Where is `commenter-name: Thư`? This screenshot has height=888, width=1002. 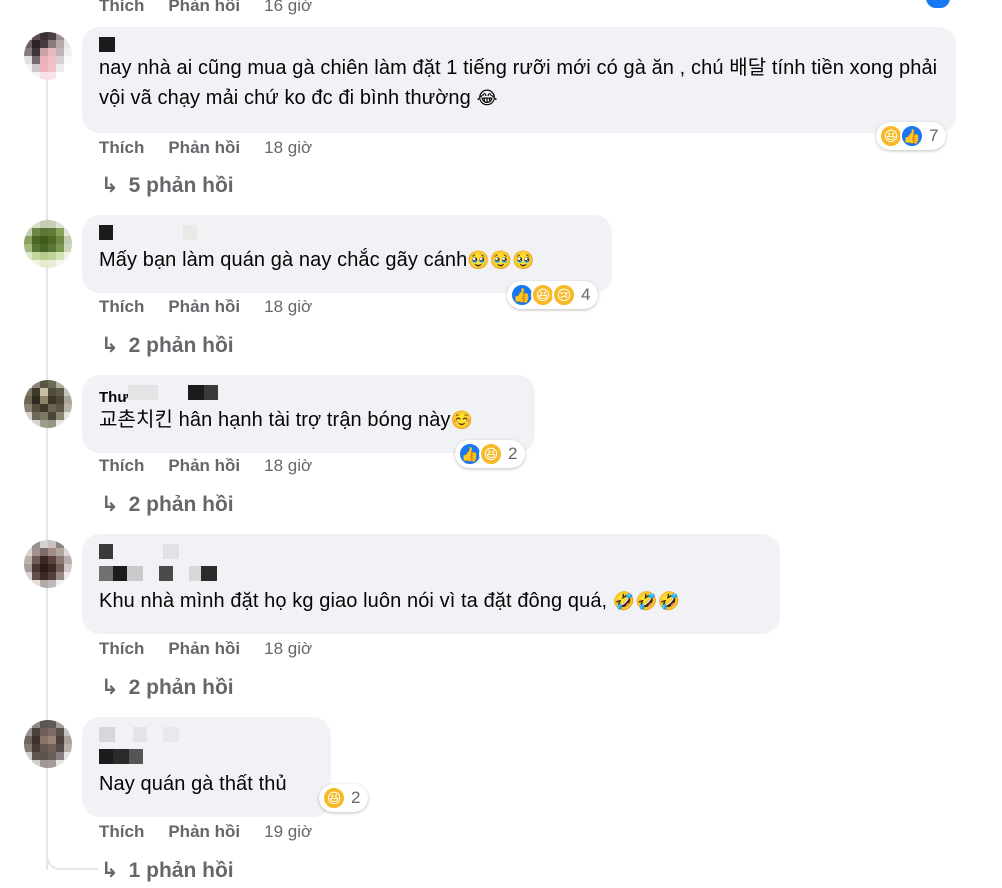
commenter-name: Thư is located at coordinates (309, 394).